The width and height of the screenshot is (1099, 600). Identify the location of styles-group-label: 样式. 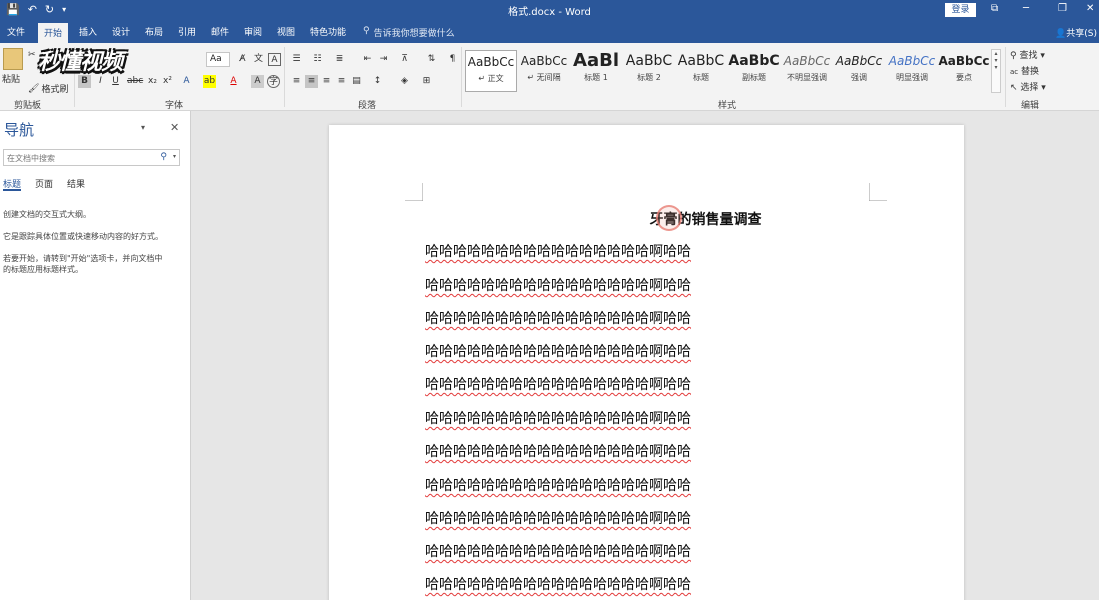
(727, 106).